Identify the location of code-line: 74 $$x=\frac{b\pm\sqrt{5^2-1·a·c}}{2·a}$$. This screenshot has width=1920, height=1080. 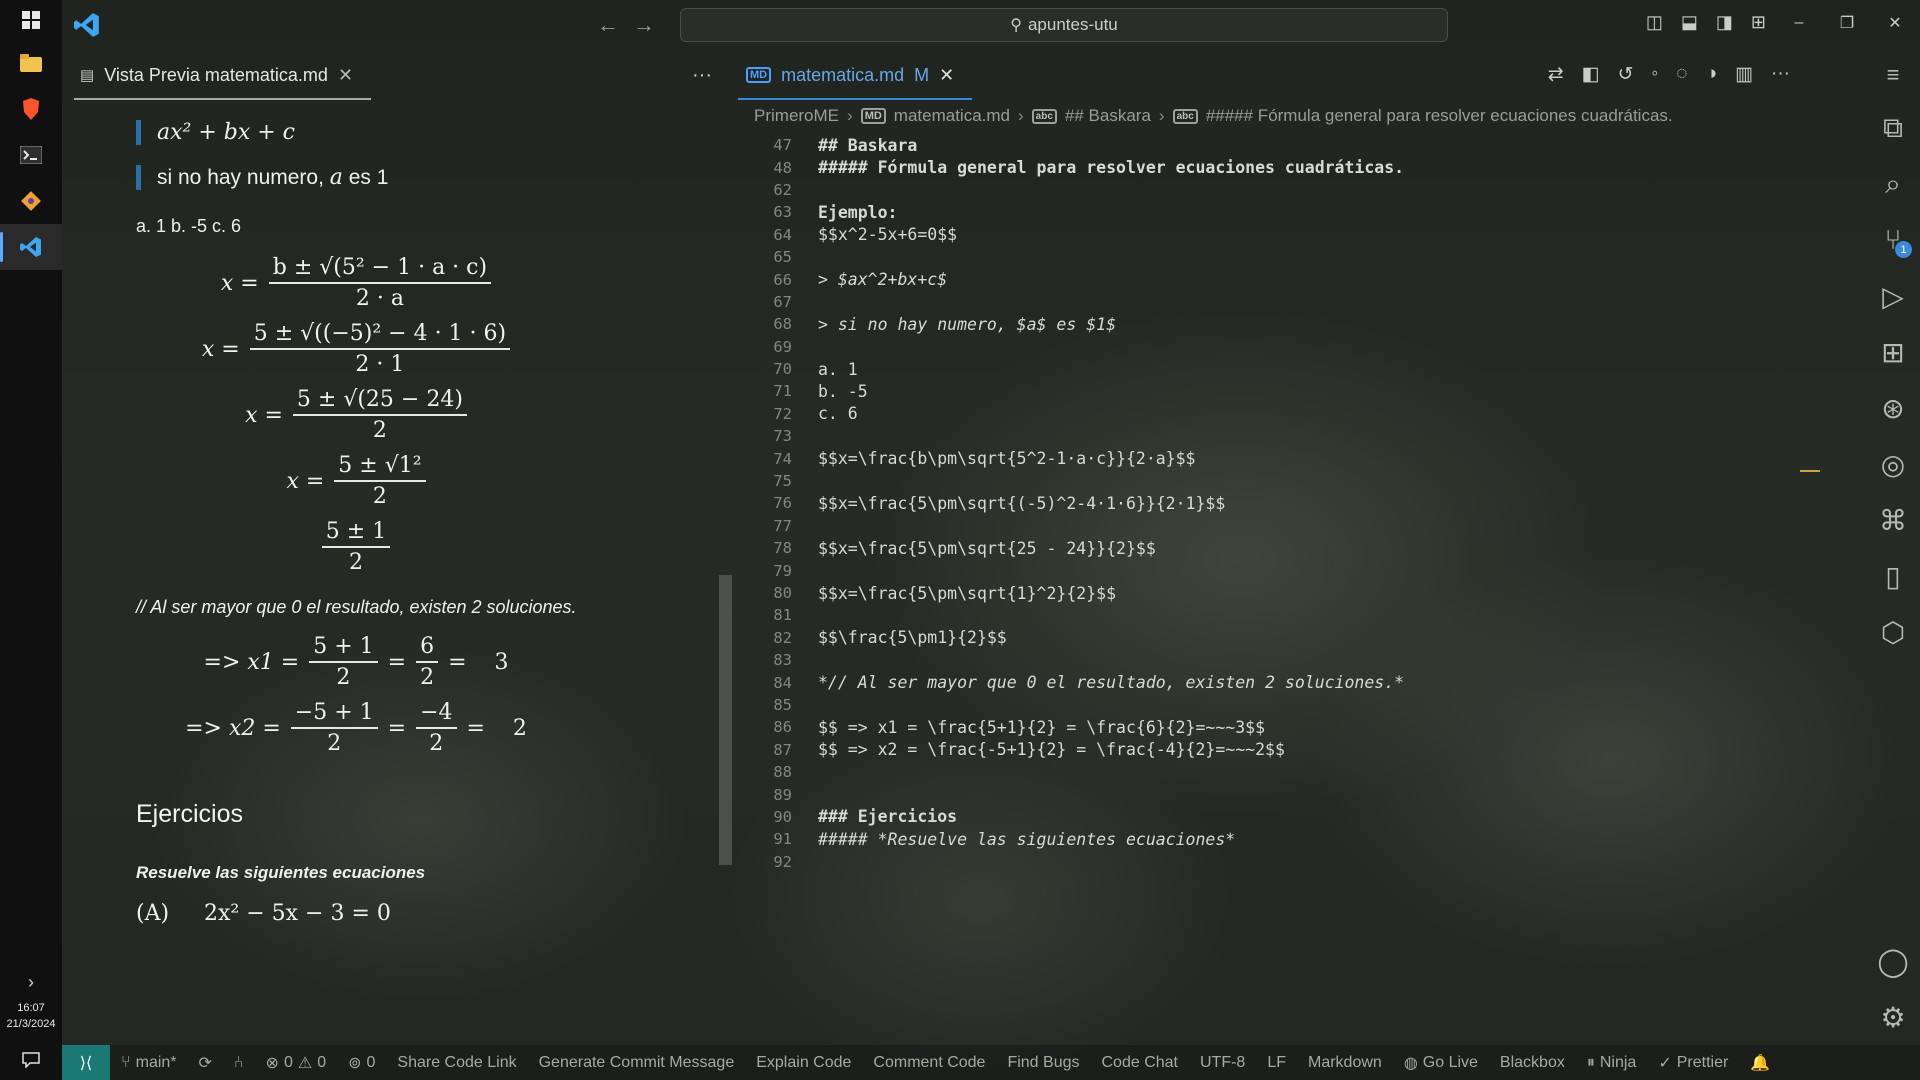
(1262, 458).